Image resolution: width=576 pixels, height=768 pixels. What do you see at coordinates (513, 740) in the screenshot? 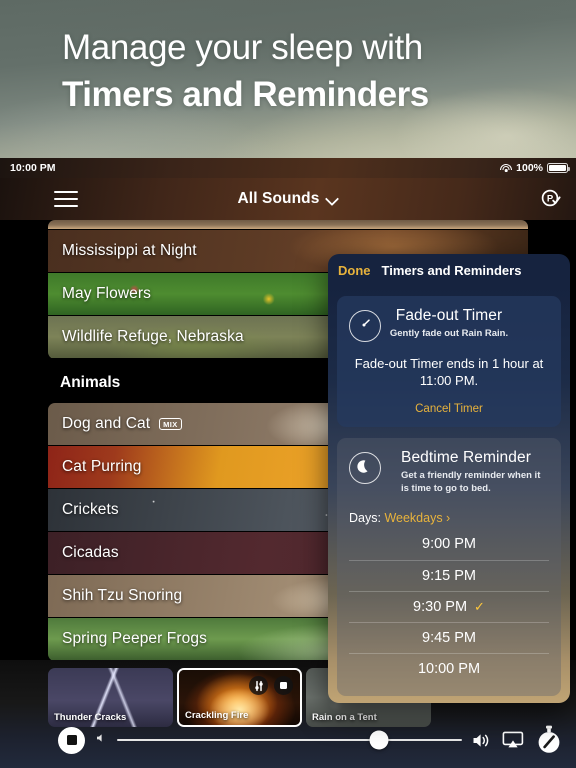
I see `airplay-icon` at bounding box center [513, 740].